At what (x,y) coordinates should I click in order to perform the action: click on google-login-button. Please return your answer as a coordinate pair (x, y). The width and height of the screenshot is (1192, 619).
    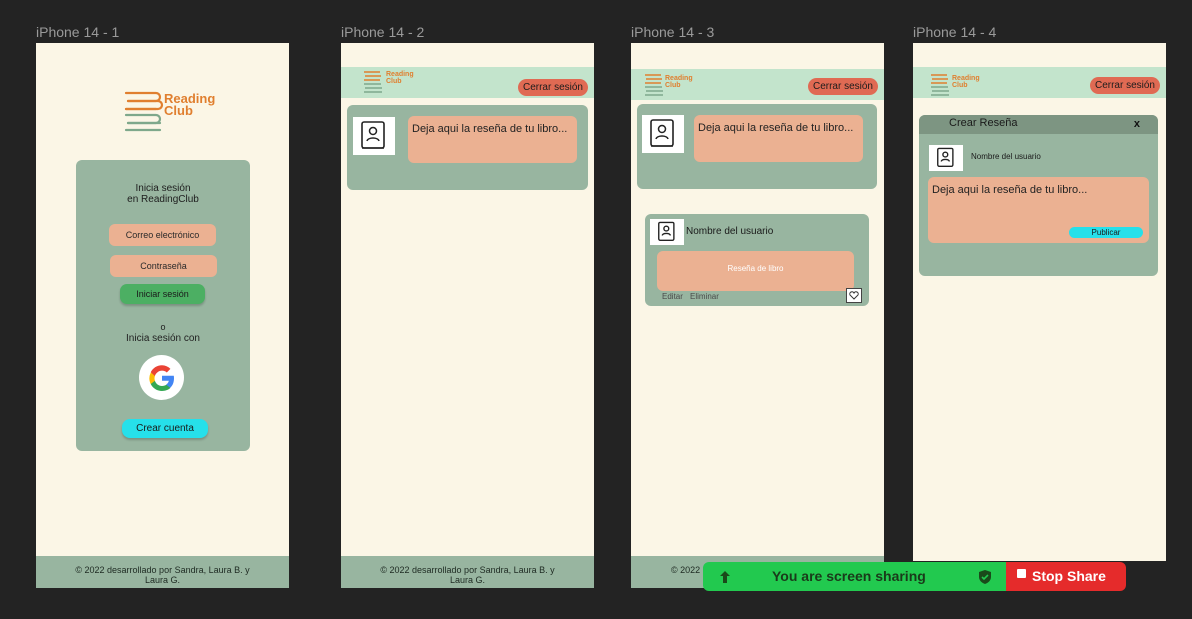
    Looking at the image, I should click on (161, 377).